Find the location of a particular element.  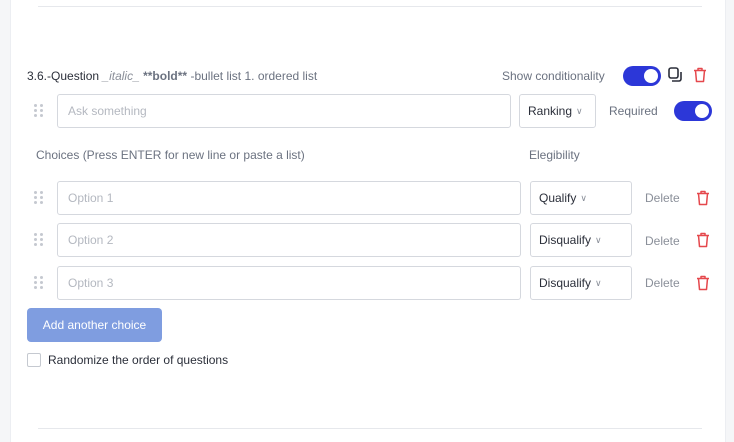

question-type-value: Ranking is located at coordinates (550, 111).